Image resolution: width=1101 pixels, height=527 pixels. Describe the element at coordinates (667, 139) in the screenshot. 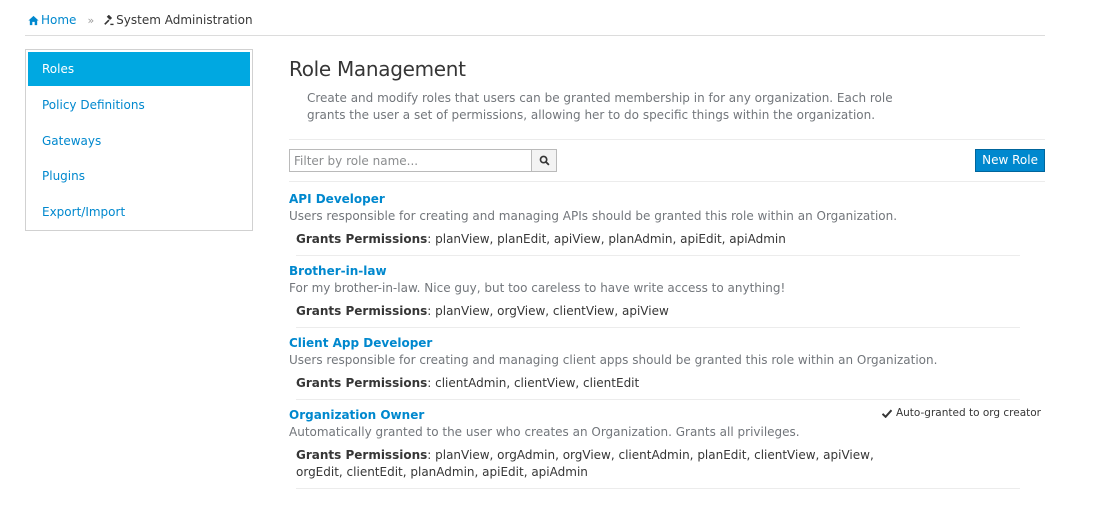

I see `toolbar-top-divider` at that location.